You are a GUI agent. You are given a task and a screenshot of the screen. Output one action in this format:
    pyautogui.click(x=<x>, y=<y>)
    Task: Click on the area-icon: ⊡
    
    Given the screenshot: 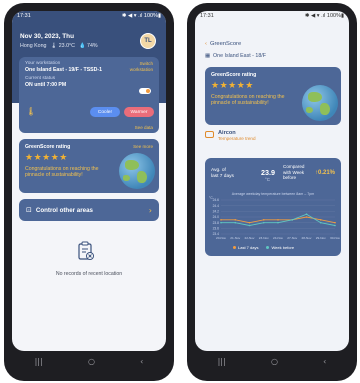 What is the action you would take?
    pyautogui.click(x=29, y=210)
    